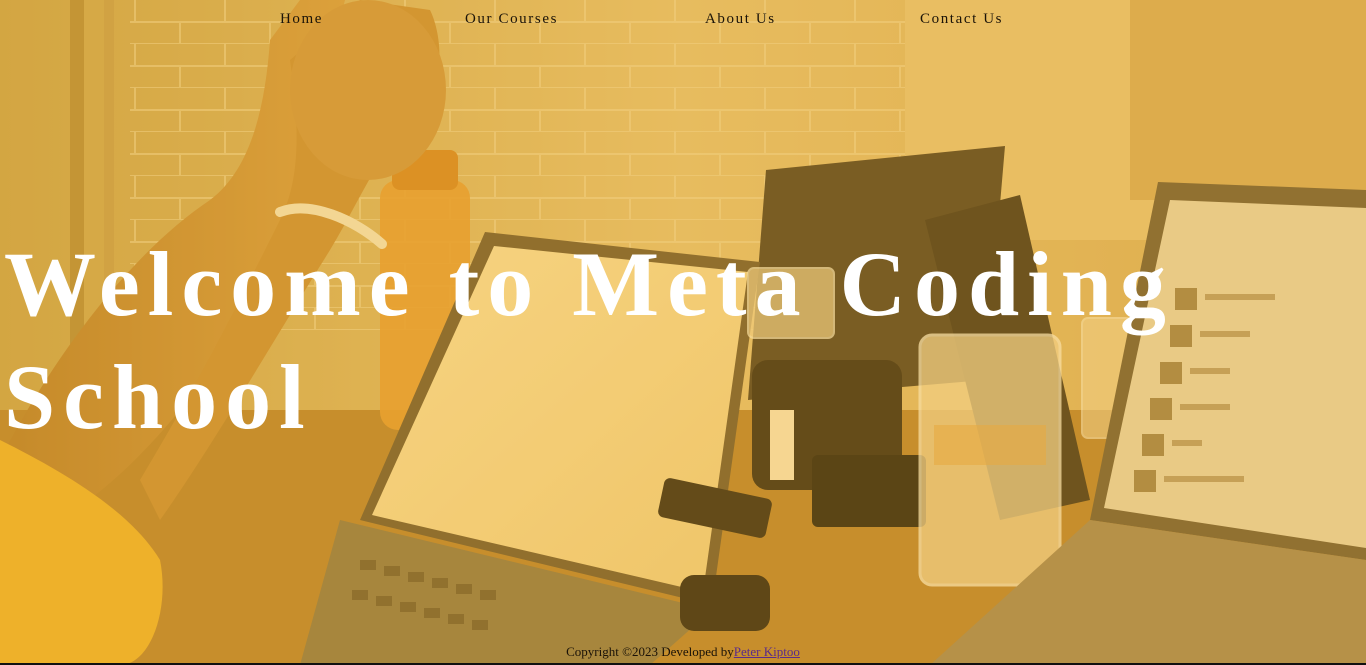  What do you see at coordinates (683, 20) in the screenshot?
I see `top-navigation: Home Our Courses About Us Contact Us` at bounding box center [683, 20].